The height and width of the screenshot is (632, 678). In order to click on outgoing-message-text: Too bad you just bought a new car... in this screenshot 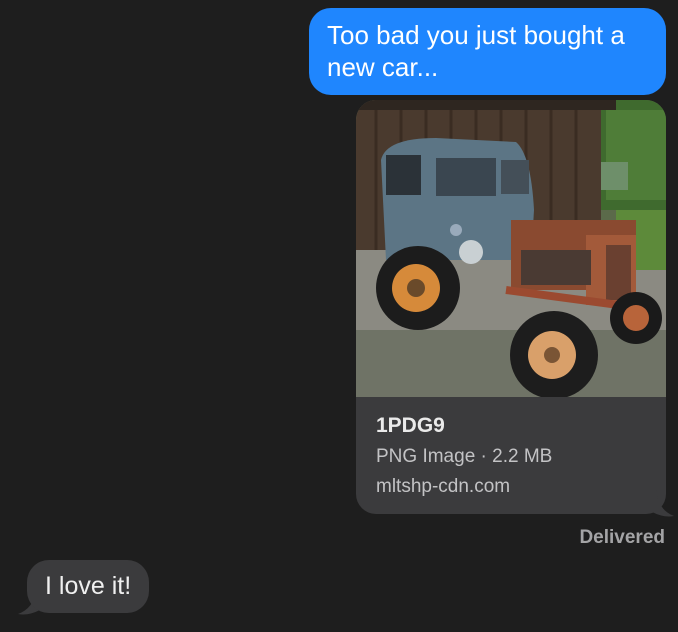, I will do `click(476, 51)`.